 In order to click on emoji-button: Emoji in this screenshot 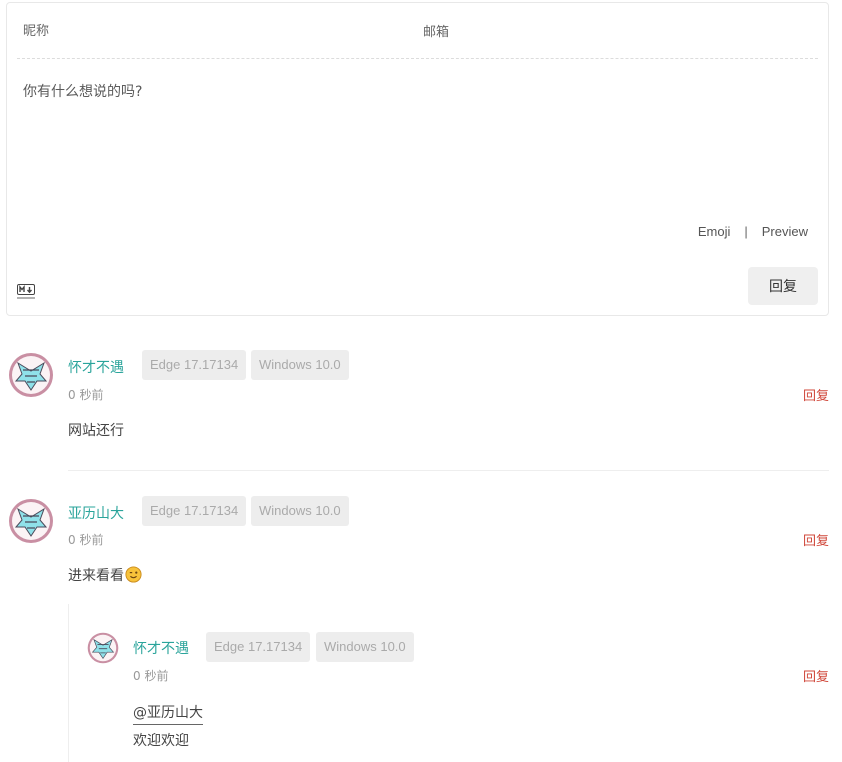, I will do `click(714, 231)`.